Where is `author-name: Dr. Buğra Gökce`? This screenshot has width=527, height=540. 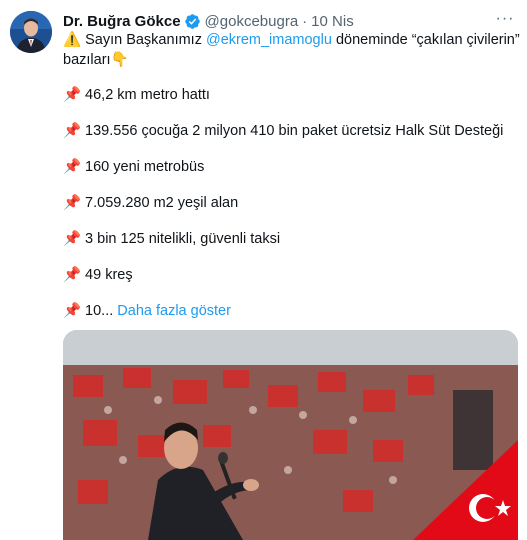 author-name: Dr. Buğra Gökce is located at coordinates (122, 21).